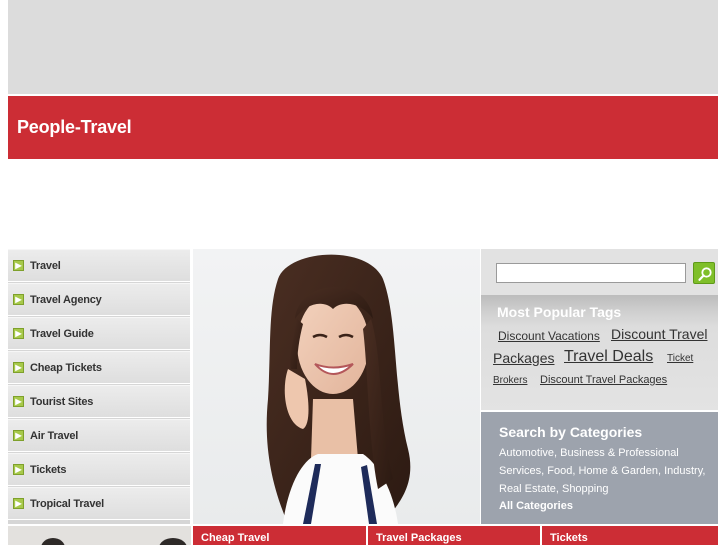 Image resolution: width=727 pixels, height=545 pixels. What do you see at coordinates (603, 380) in the screenshot?
I see `tag-link: Discount Travel Packages` at bounding box center [603, 380].